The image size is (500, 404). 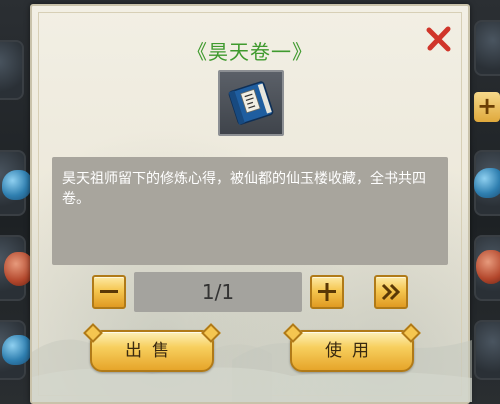 What do you see at coordinates (352, 351) in the screenshot?
I see `use-button: 使用` at bounding box center [352, 351].